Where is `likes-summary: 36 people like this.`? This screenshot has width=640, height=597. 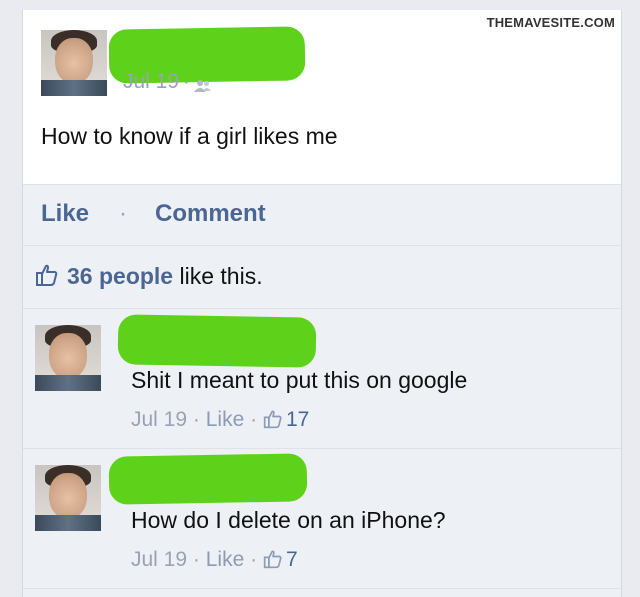
likes-summary: 36 people like this. is located at coordinates (322, 277).